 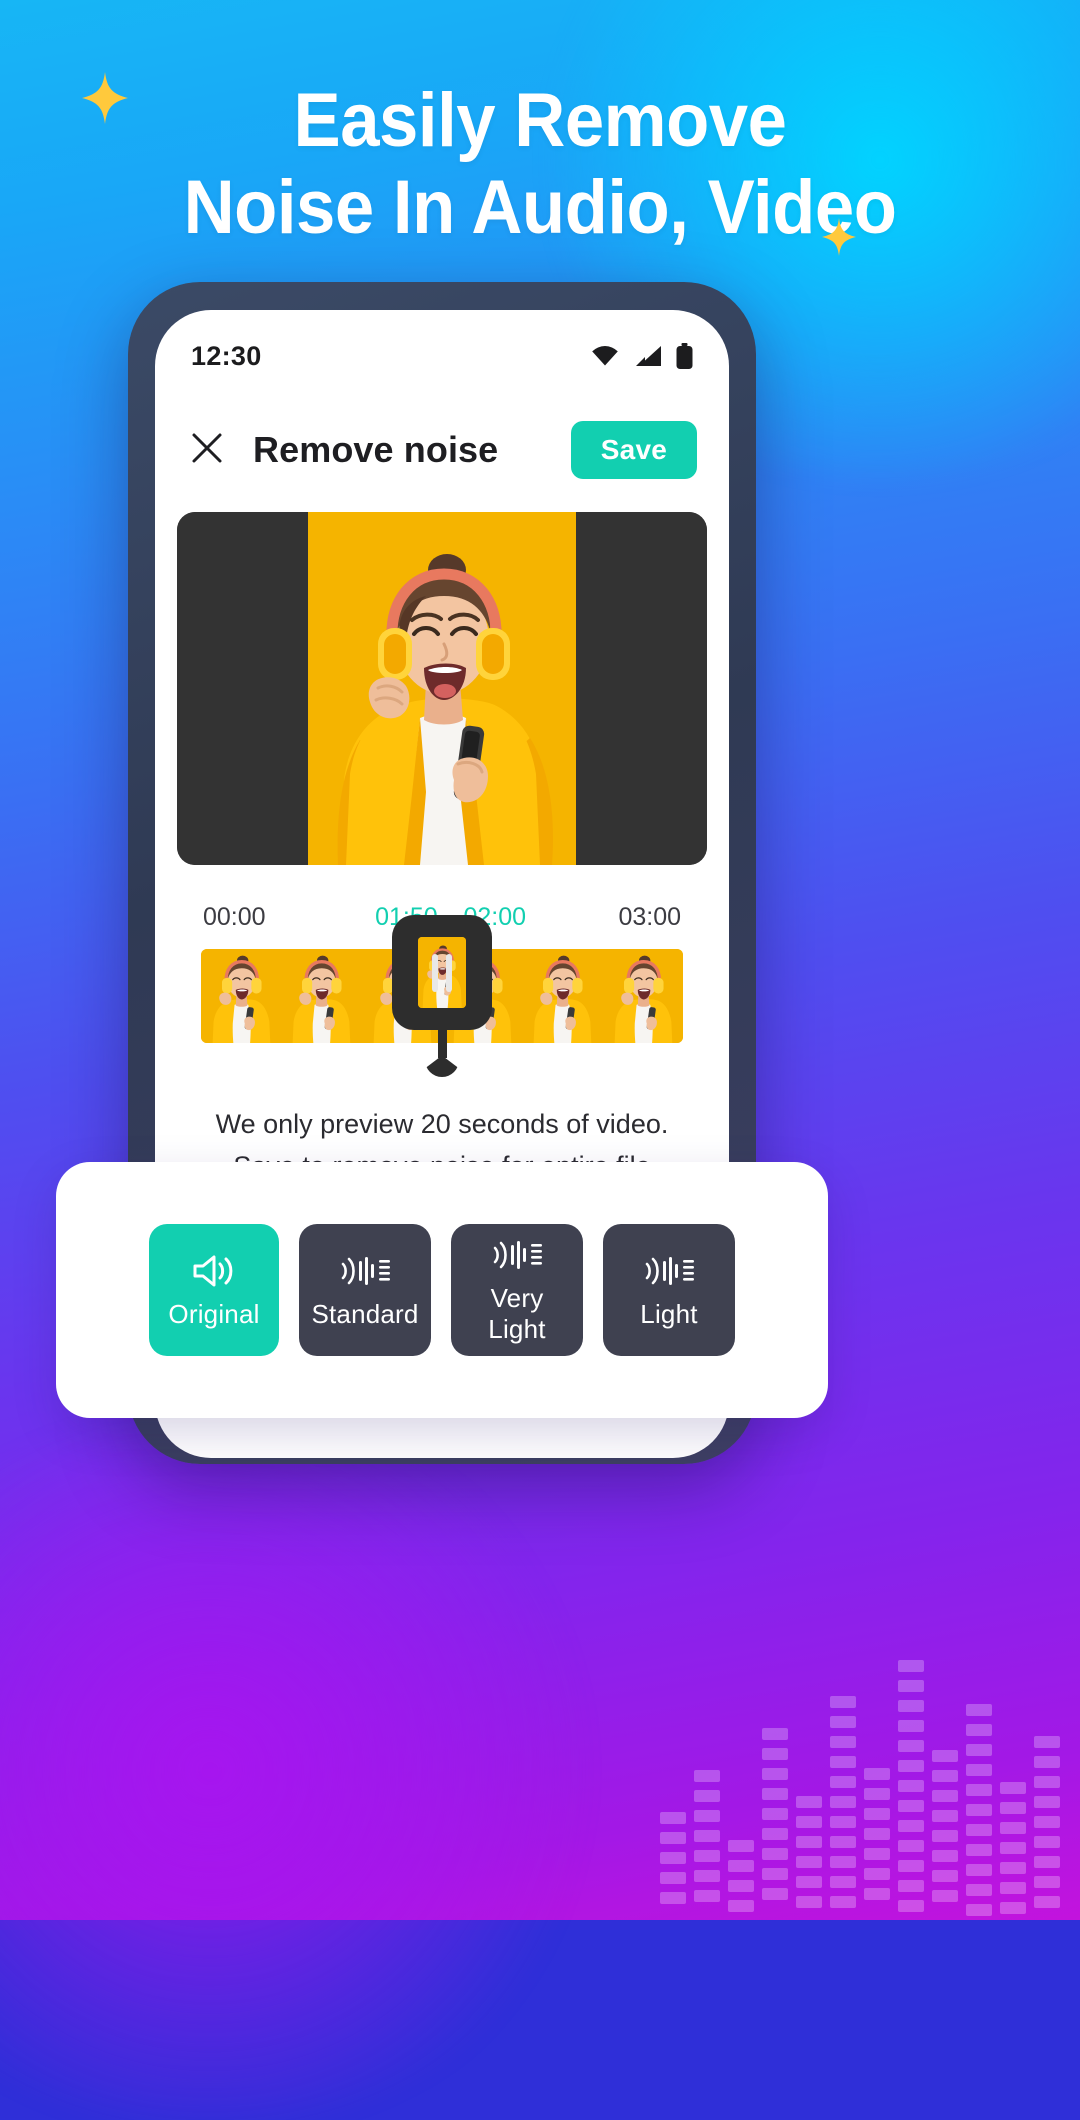 What do you see at coordinates (517, 1313) in the screenshot?
I see `preset-label: Very Light` at bounding box center [517, 1313].